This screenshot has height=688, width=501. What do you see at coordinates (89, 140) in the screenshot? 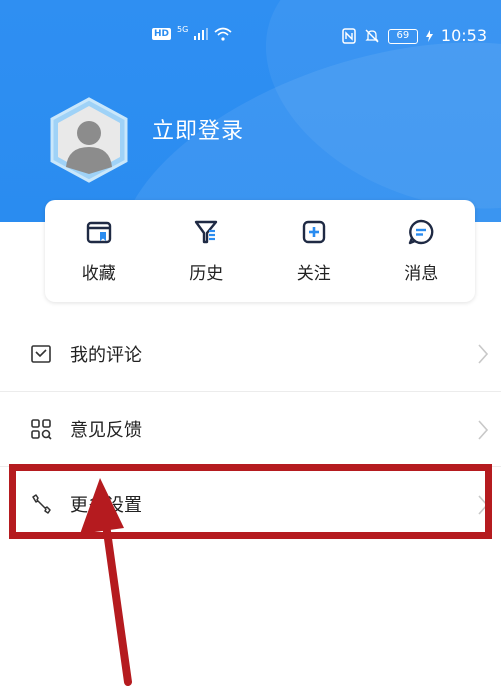
I see `avatar` at bounding box center [89, 140].